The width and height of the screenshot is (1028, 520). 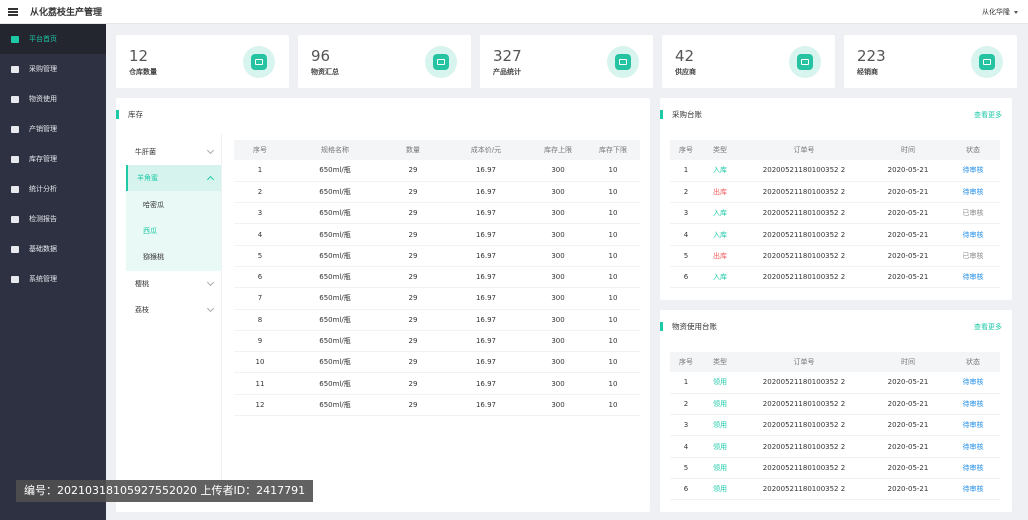 I want to click on table-row: 6 650ml/瓶 29 16.97 300 10, so click(x=437, y=277).